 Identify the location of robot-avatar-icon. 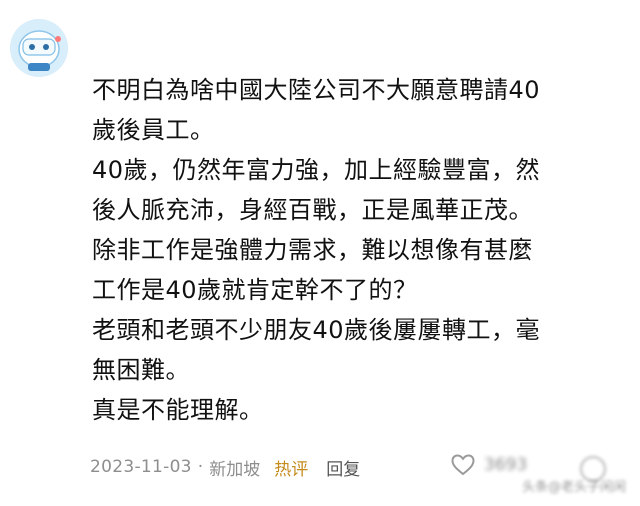
(39, 48).